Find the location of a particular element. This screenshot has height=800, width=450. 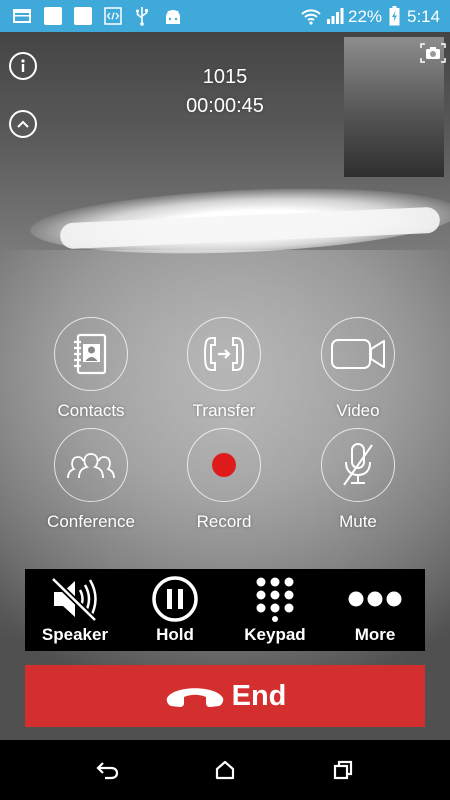

transfer-label: Transfer is located at coordinates (224, 410).